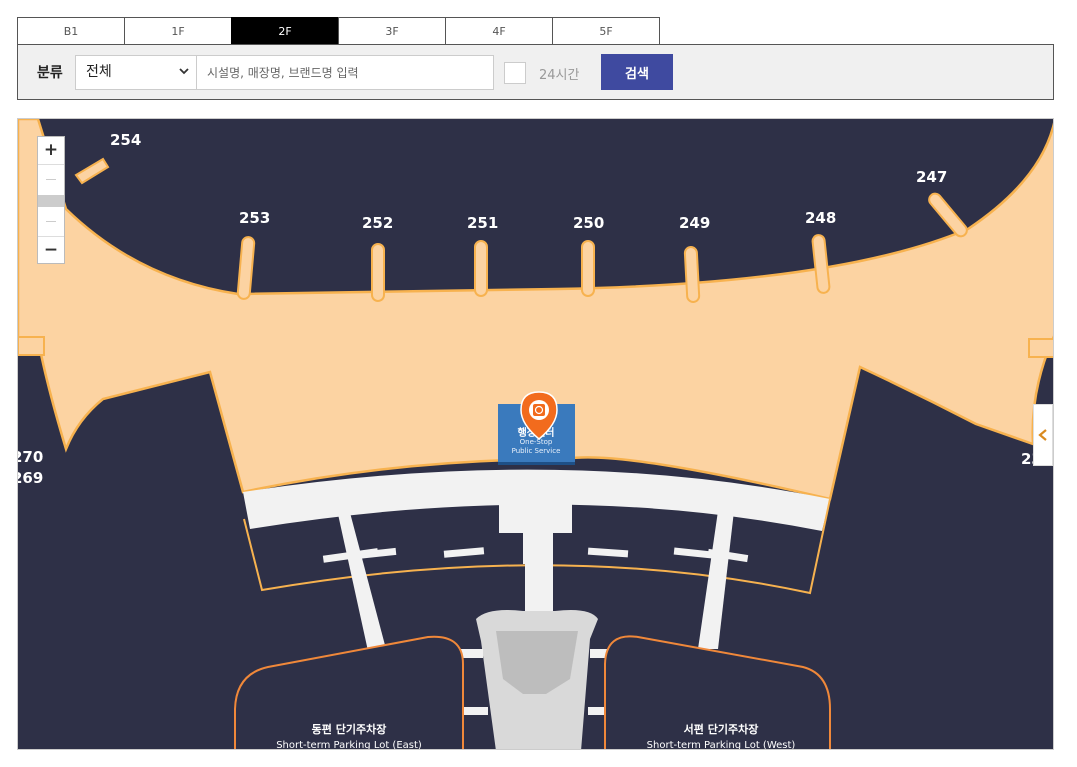 The width and height of the screenshot is (1077, 767). I want to click on gate-label-248: 248, so click(820, 218).